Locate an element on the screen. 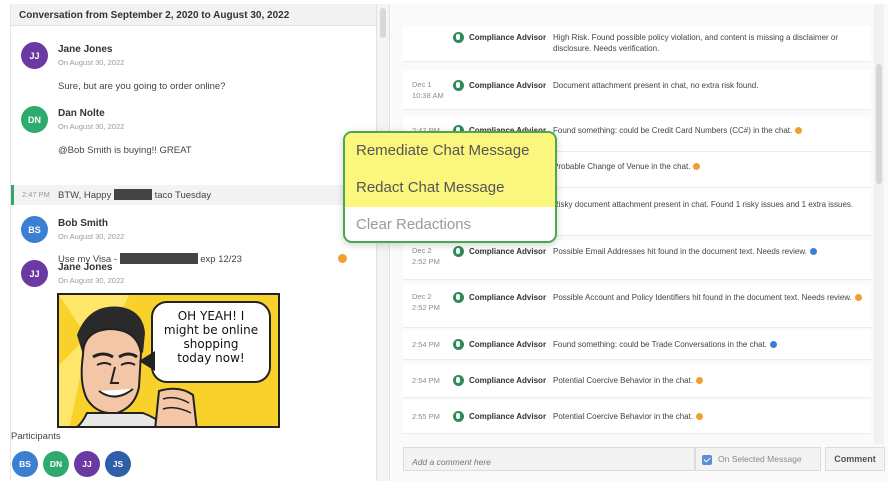 The height and width of the screenshot is (481, 888). speech-line: today now! is located at coordinates (211, 358).